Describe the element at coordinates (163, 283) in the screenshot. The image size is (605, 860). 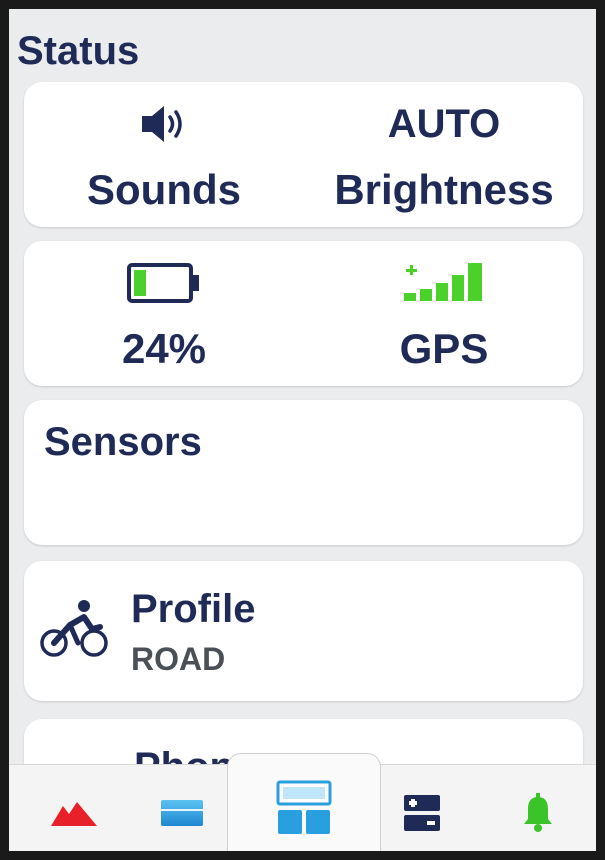
I see `battery-icon` at that location.